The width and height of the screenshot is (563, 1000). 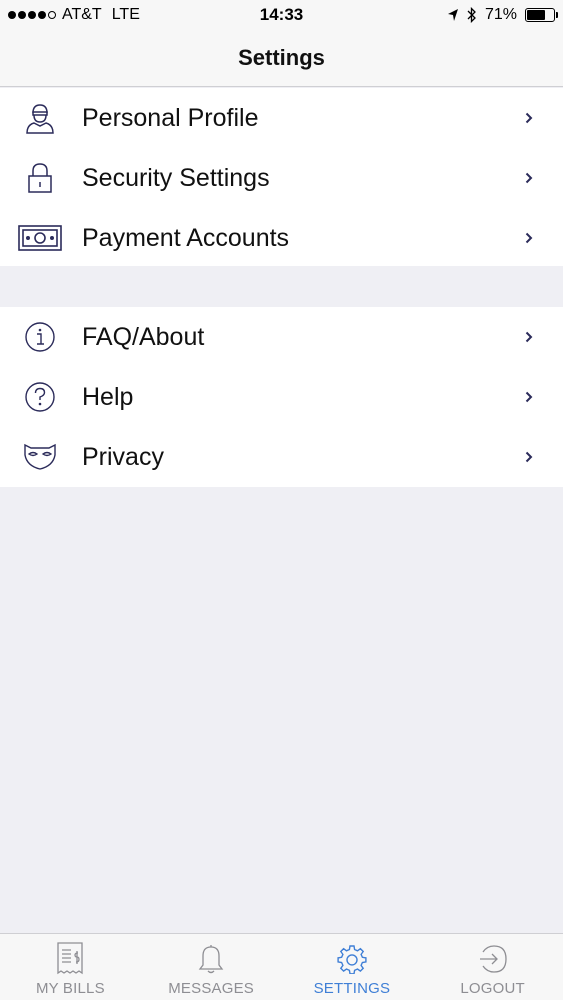 I want to click on battery-percent: 71%, so click(x=500, y=14).